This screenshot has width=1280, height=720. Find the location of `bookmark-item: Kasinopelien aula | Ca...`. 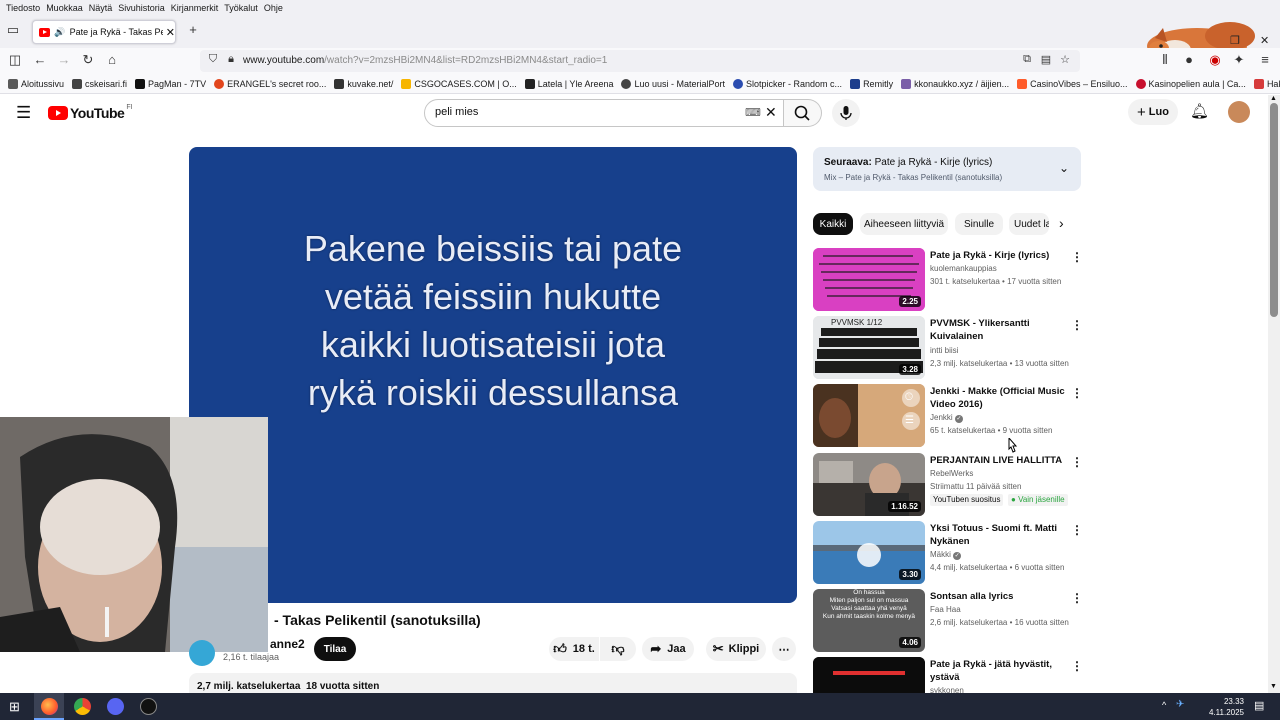

bookmark-item: Kasinopelien aula | Ca... is located at coordinates (1190, 83).